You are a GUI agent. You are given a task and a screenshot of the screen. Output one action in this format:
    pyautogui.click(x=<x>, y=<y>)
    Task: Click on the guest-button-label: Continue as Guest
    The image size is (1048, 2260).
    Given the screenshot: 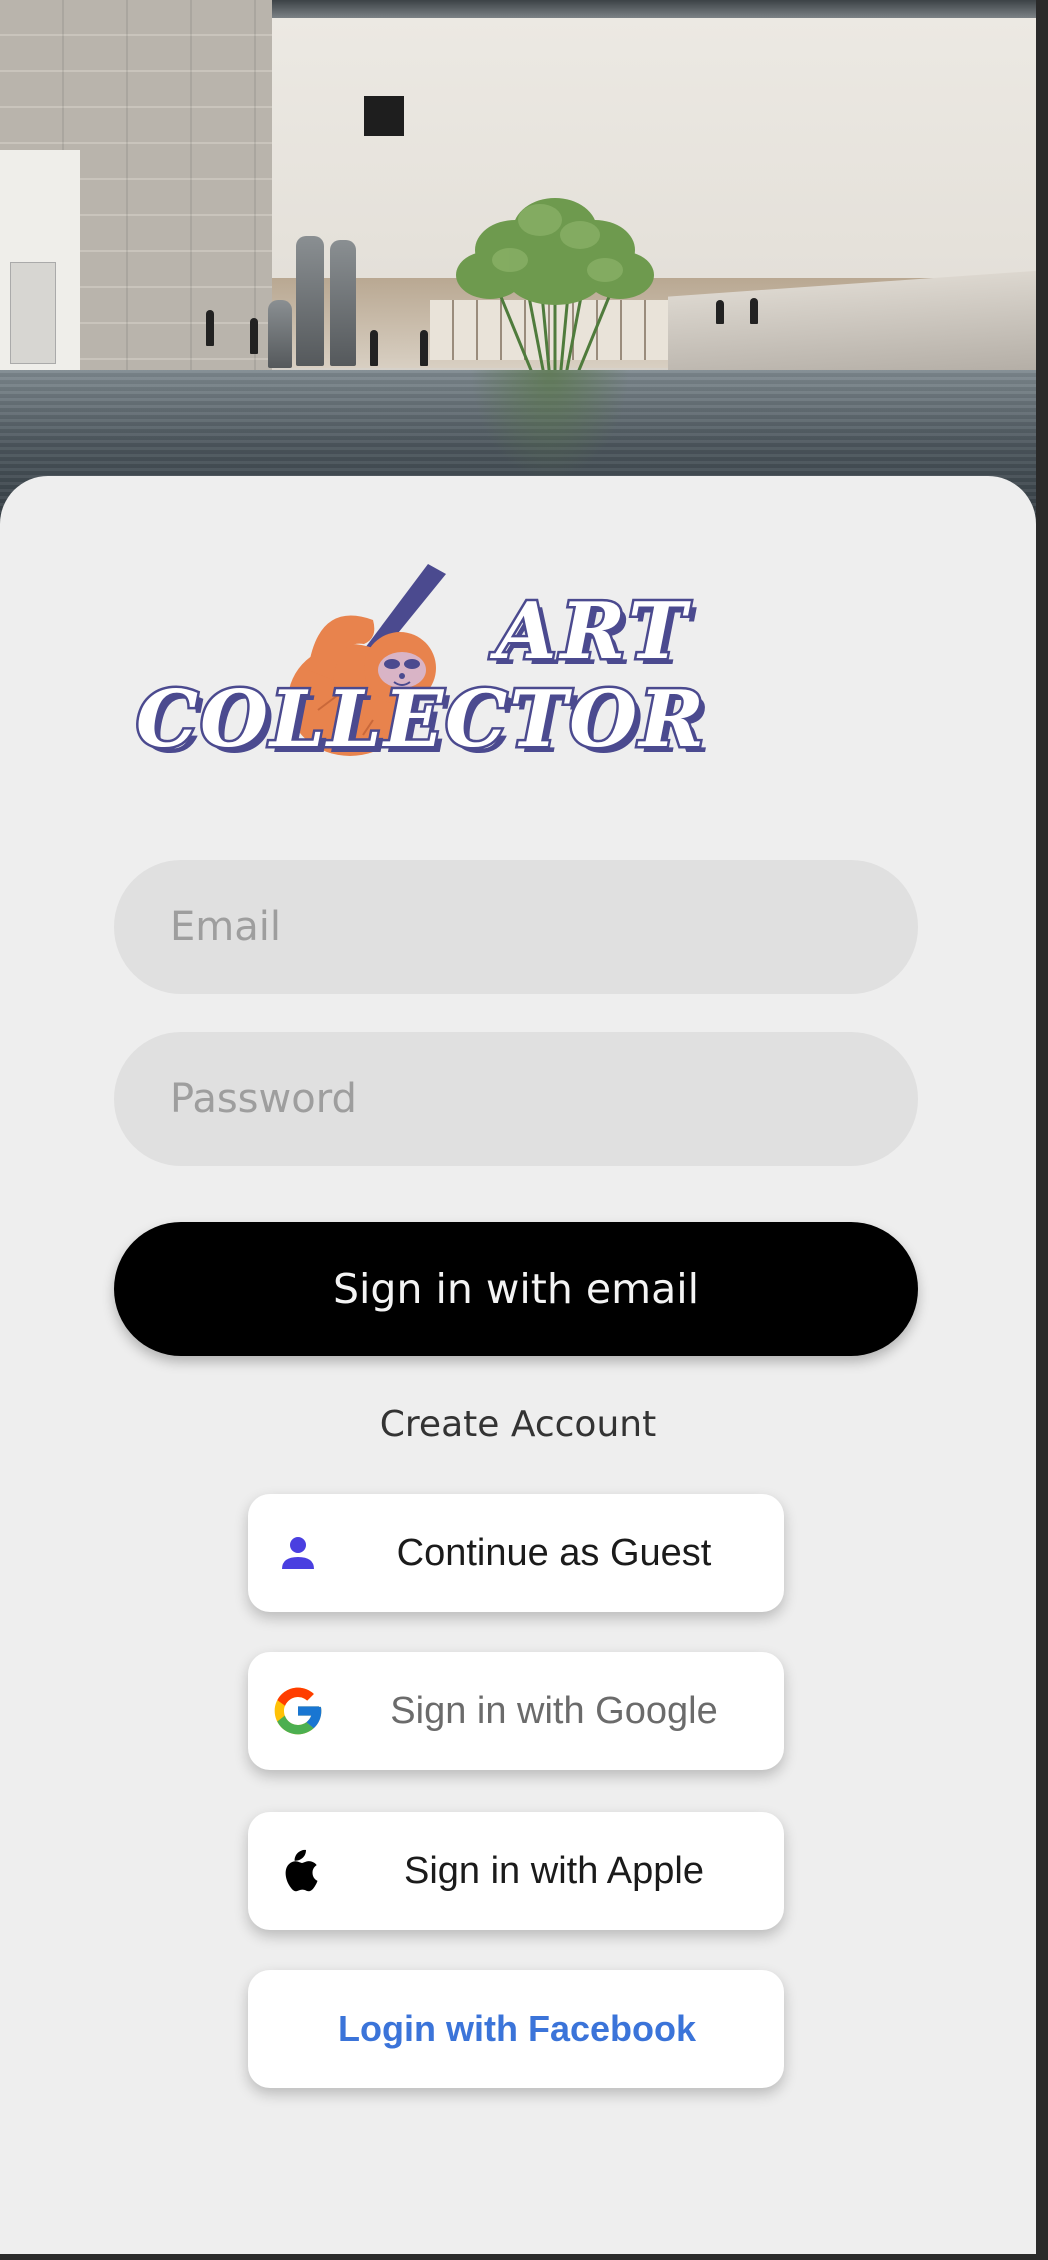 What is the action you would take?
    pyautogui.click(x=554, y=1552)
    